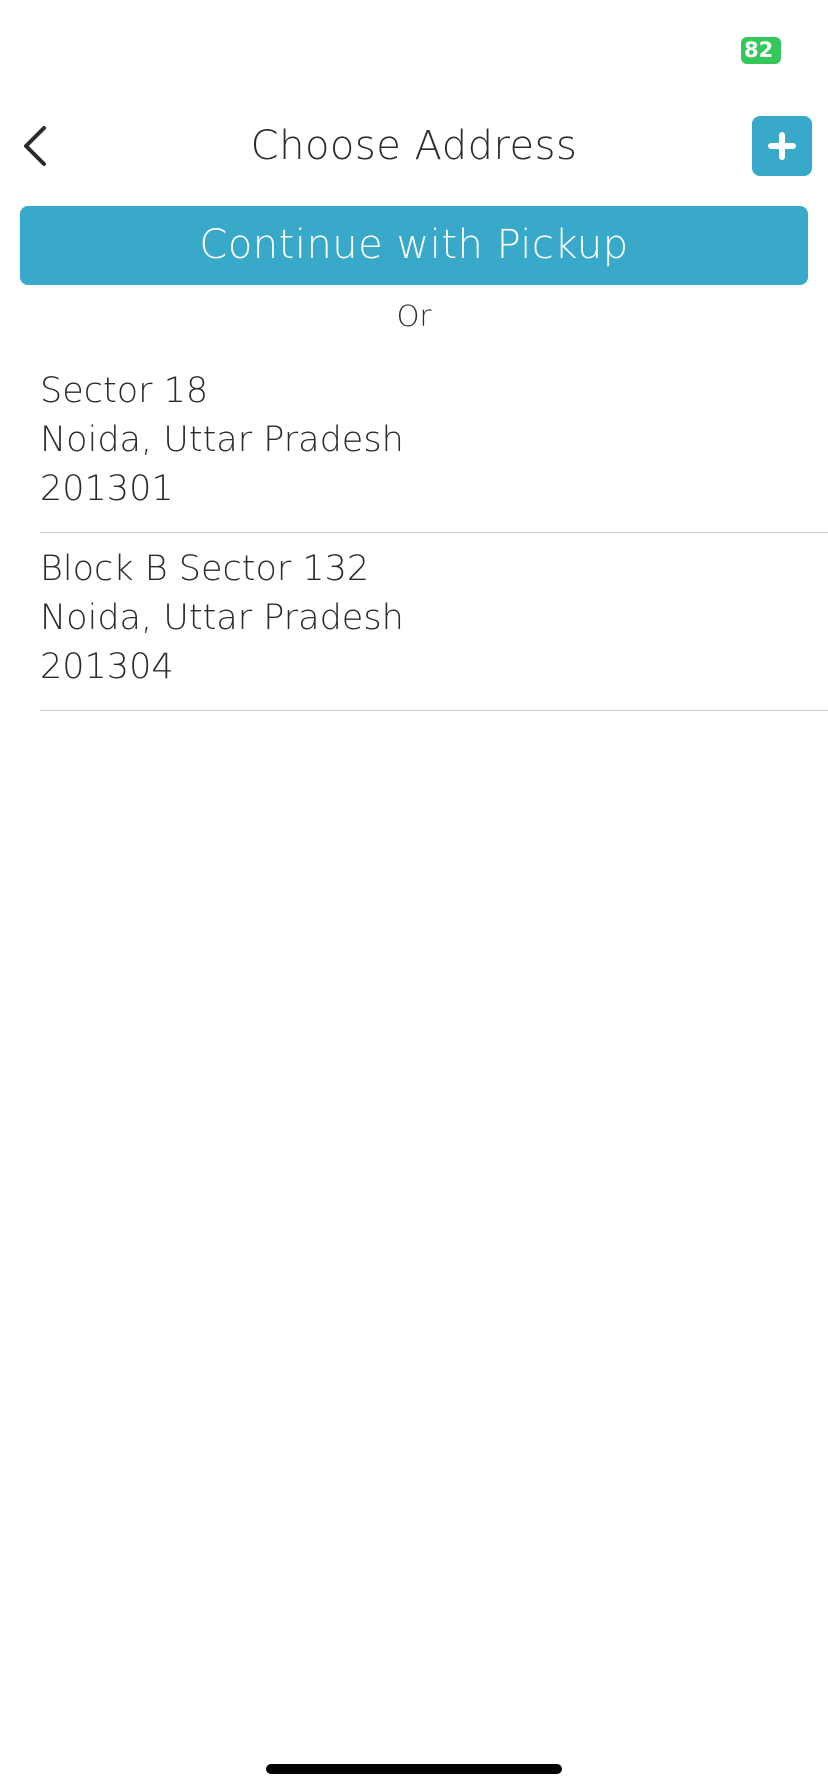 The width and height of the screenshot is (828, 1792). I want to click on battery-indicator: 82, so click(761, 50).